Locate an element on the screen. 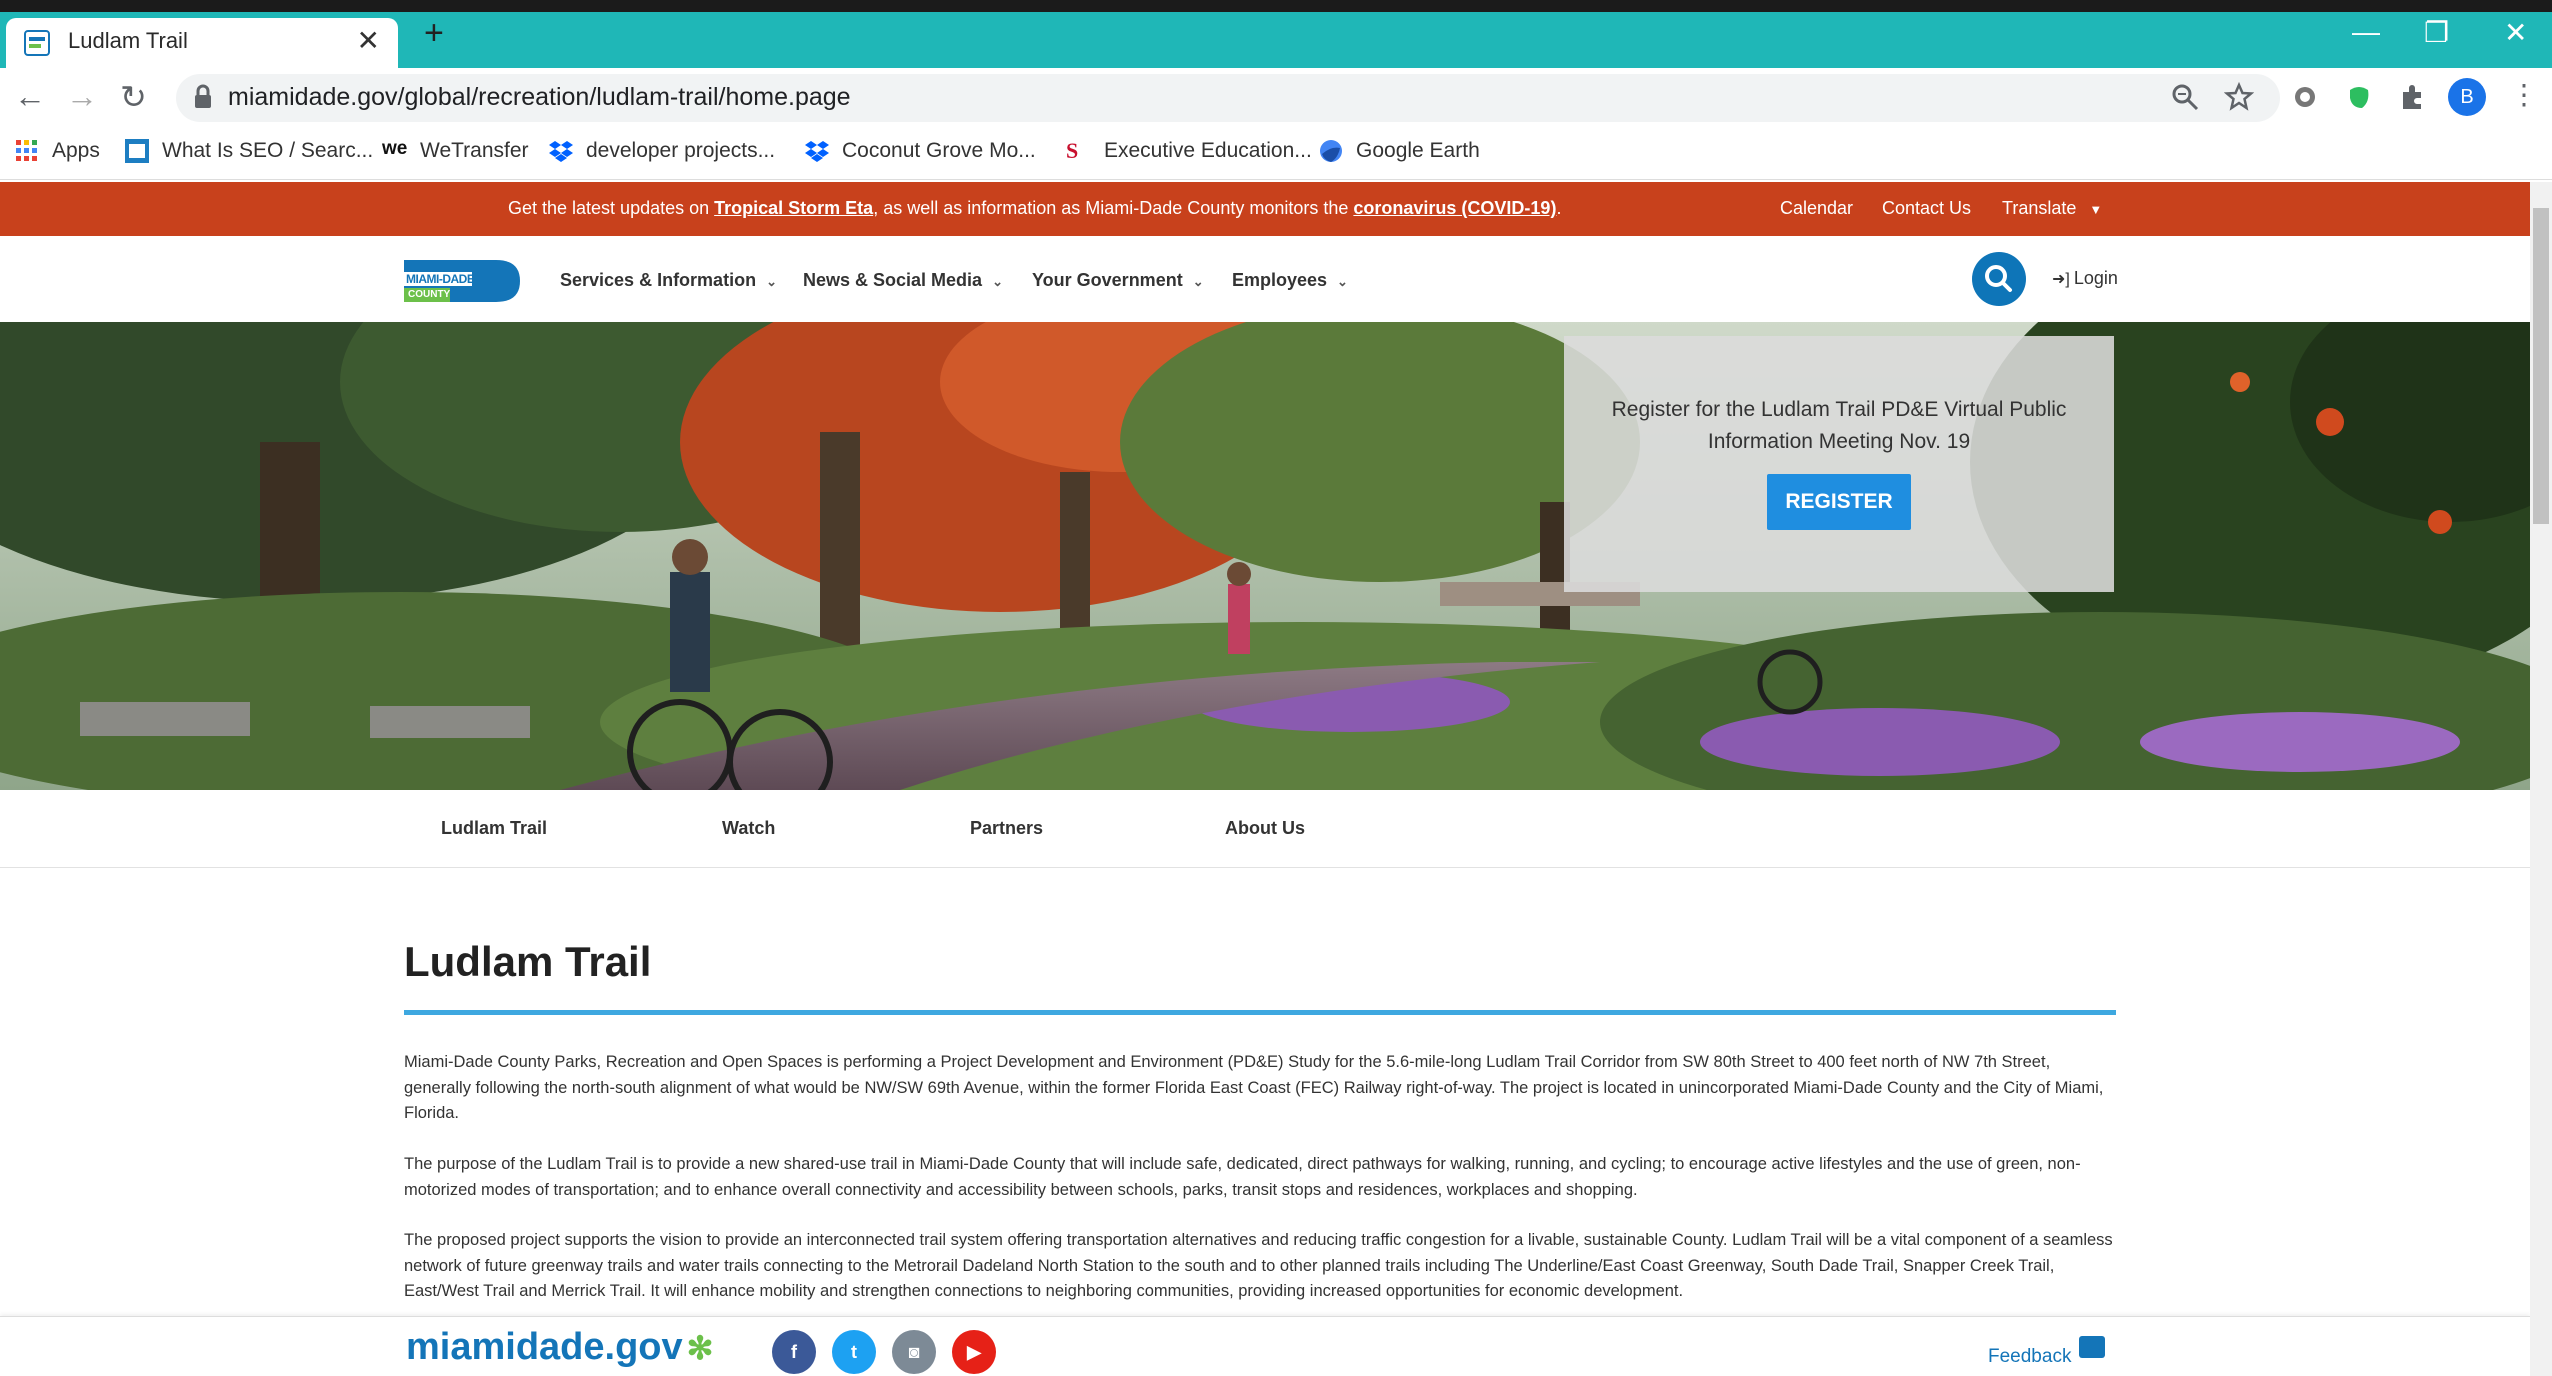 The height and width of the screenshot is (1376, 2552). calendar-link: Calendar is located at coordinates (1816, 208).